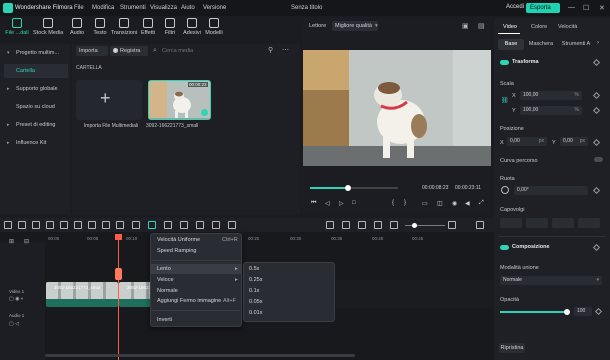 This screenshot has height=360, width=610. Describe the element at coordinates (214, 27) in the screenshot. I see `tool-templates: Modelli` at that location.